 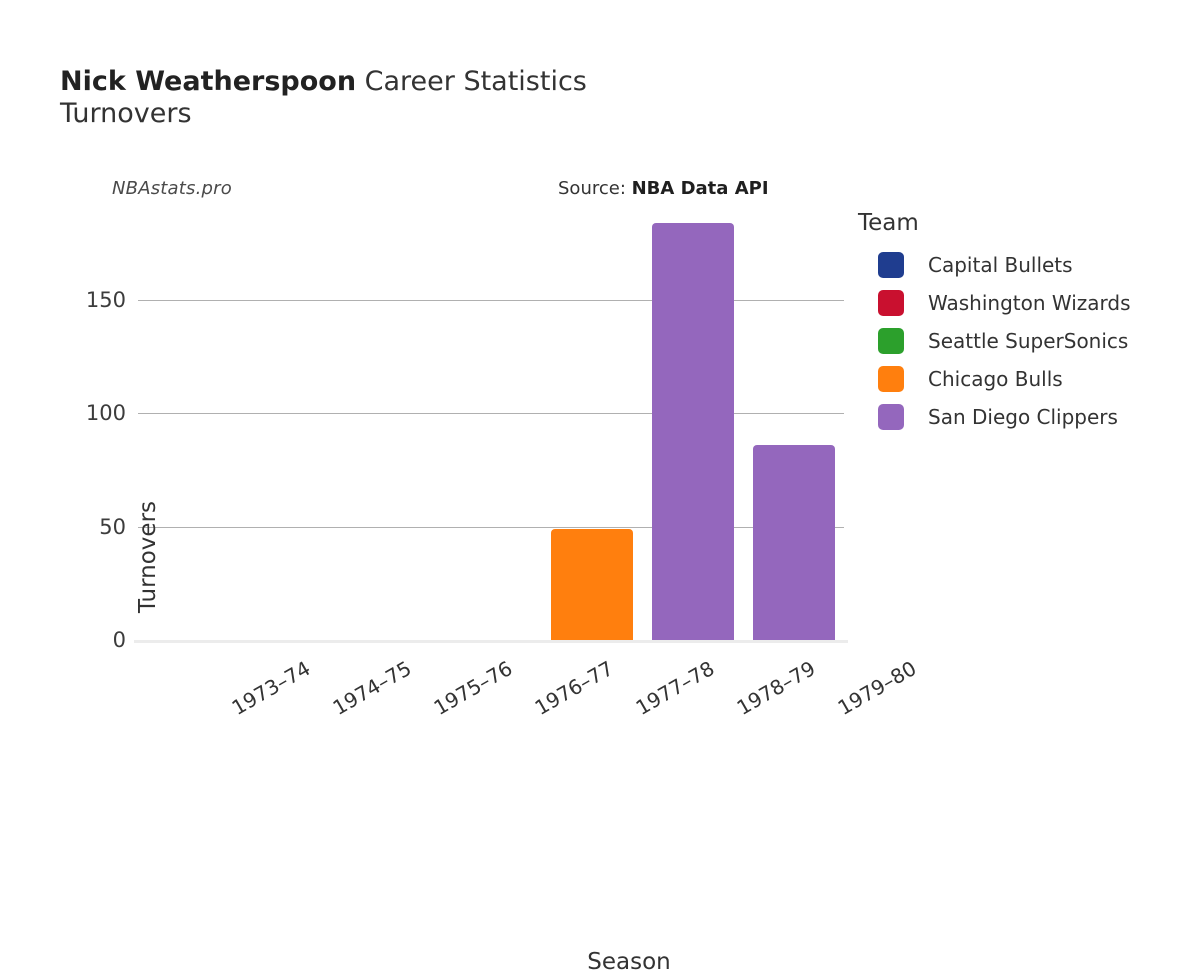 What do you see at coordinates (112, 526) in the screenshot?
I see `y-axis-tick-label: 50` at bounding box center [112, 526].